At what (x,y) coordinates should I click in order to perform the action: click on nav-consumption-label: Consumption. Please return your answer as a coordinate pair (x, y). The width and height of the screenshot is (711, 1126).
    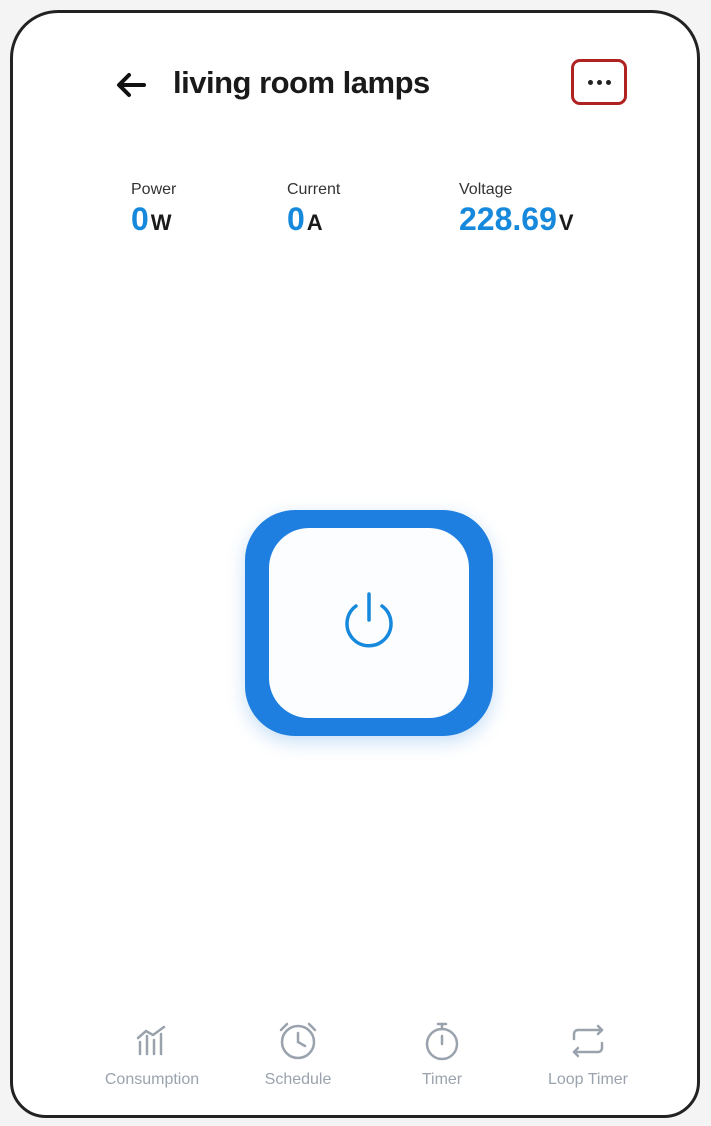
    Looking at the image, I should click on (152, 1079).